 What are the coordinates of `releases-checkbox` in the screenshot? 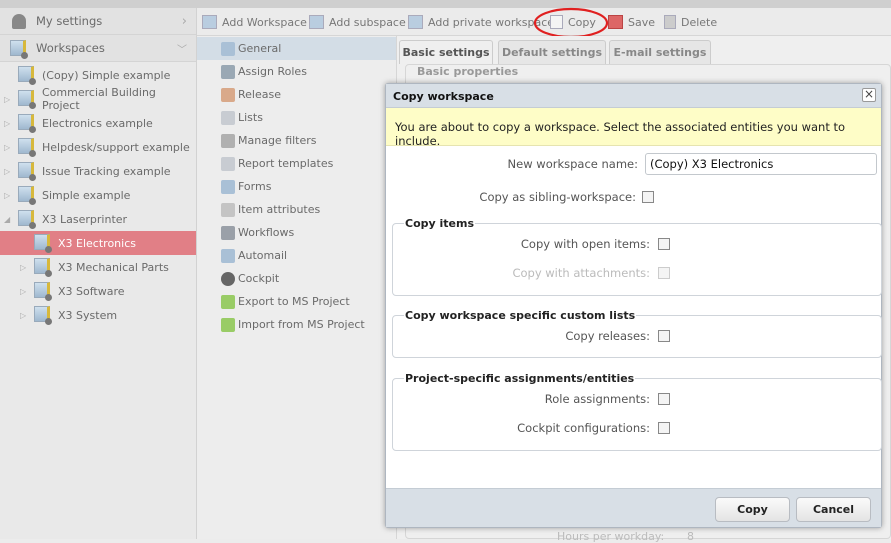 It's located at (664, 336).